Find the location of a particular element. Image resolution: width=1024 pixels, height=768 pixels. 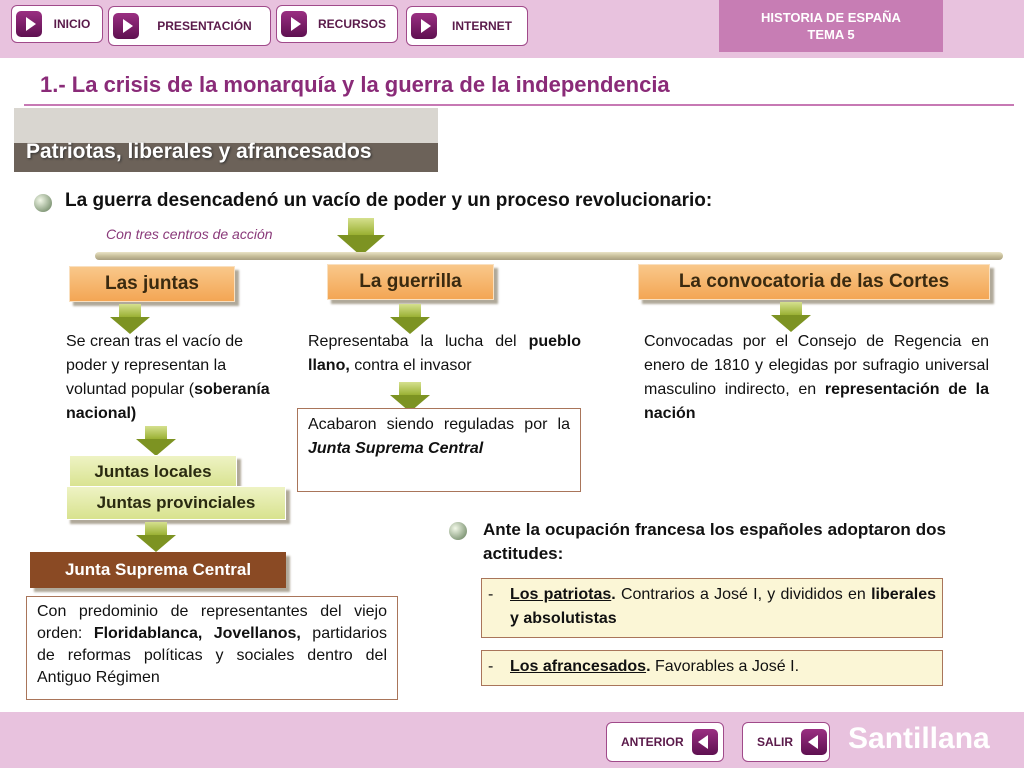

junta-suprema-header: Junta Suprema Central is located at coordinates (158, 570).